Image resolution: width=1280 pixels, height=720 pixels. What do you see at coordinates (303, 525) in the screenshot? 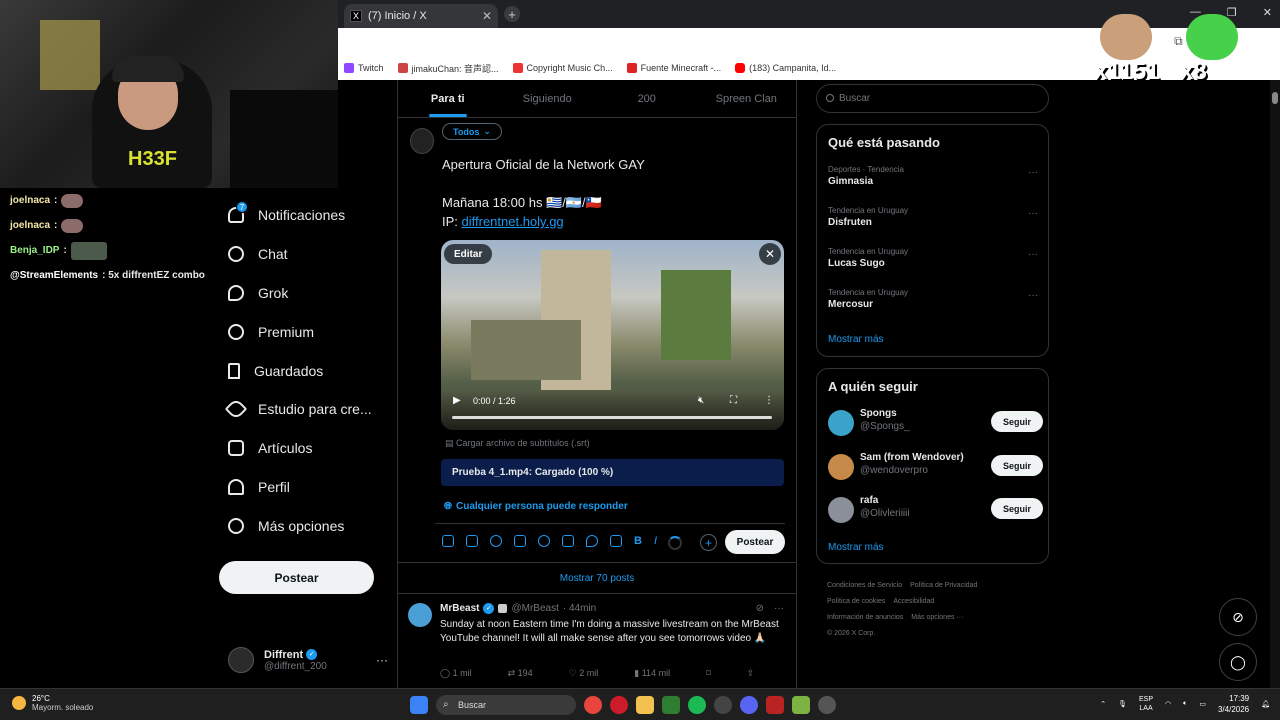
I see `sidebar-item-more-options: Más opciones` at bounding box center [303, 525].